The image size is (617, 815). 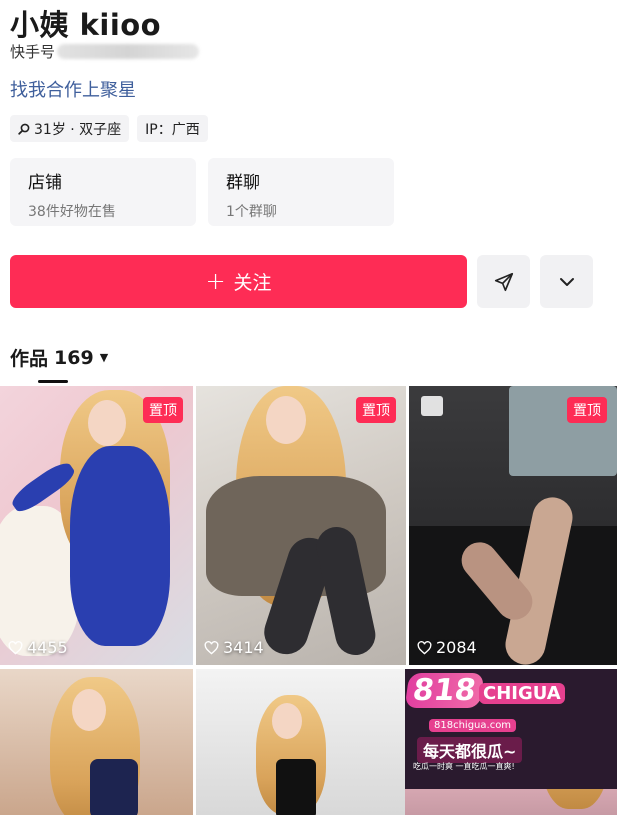 I want to click on send-icon, so click(x=503, y=281).